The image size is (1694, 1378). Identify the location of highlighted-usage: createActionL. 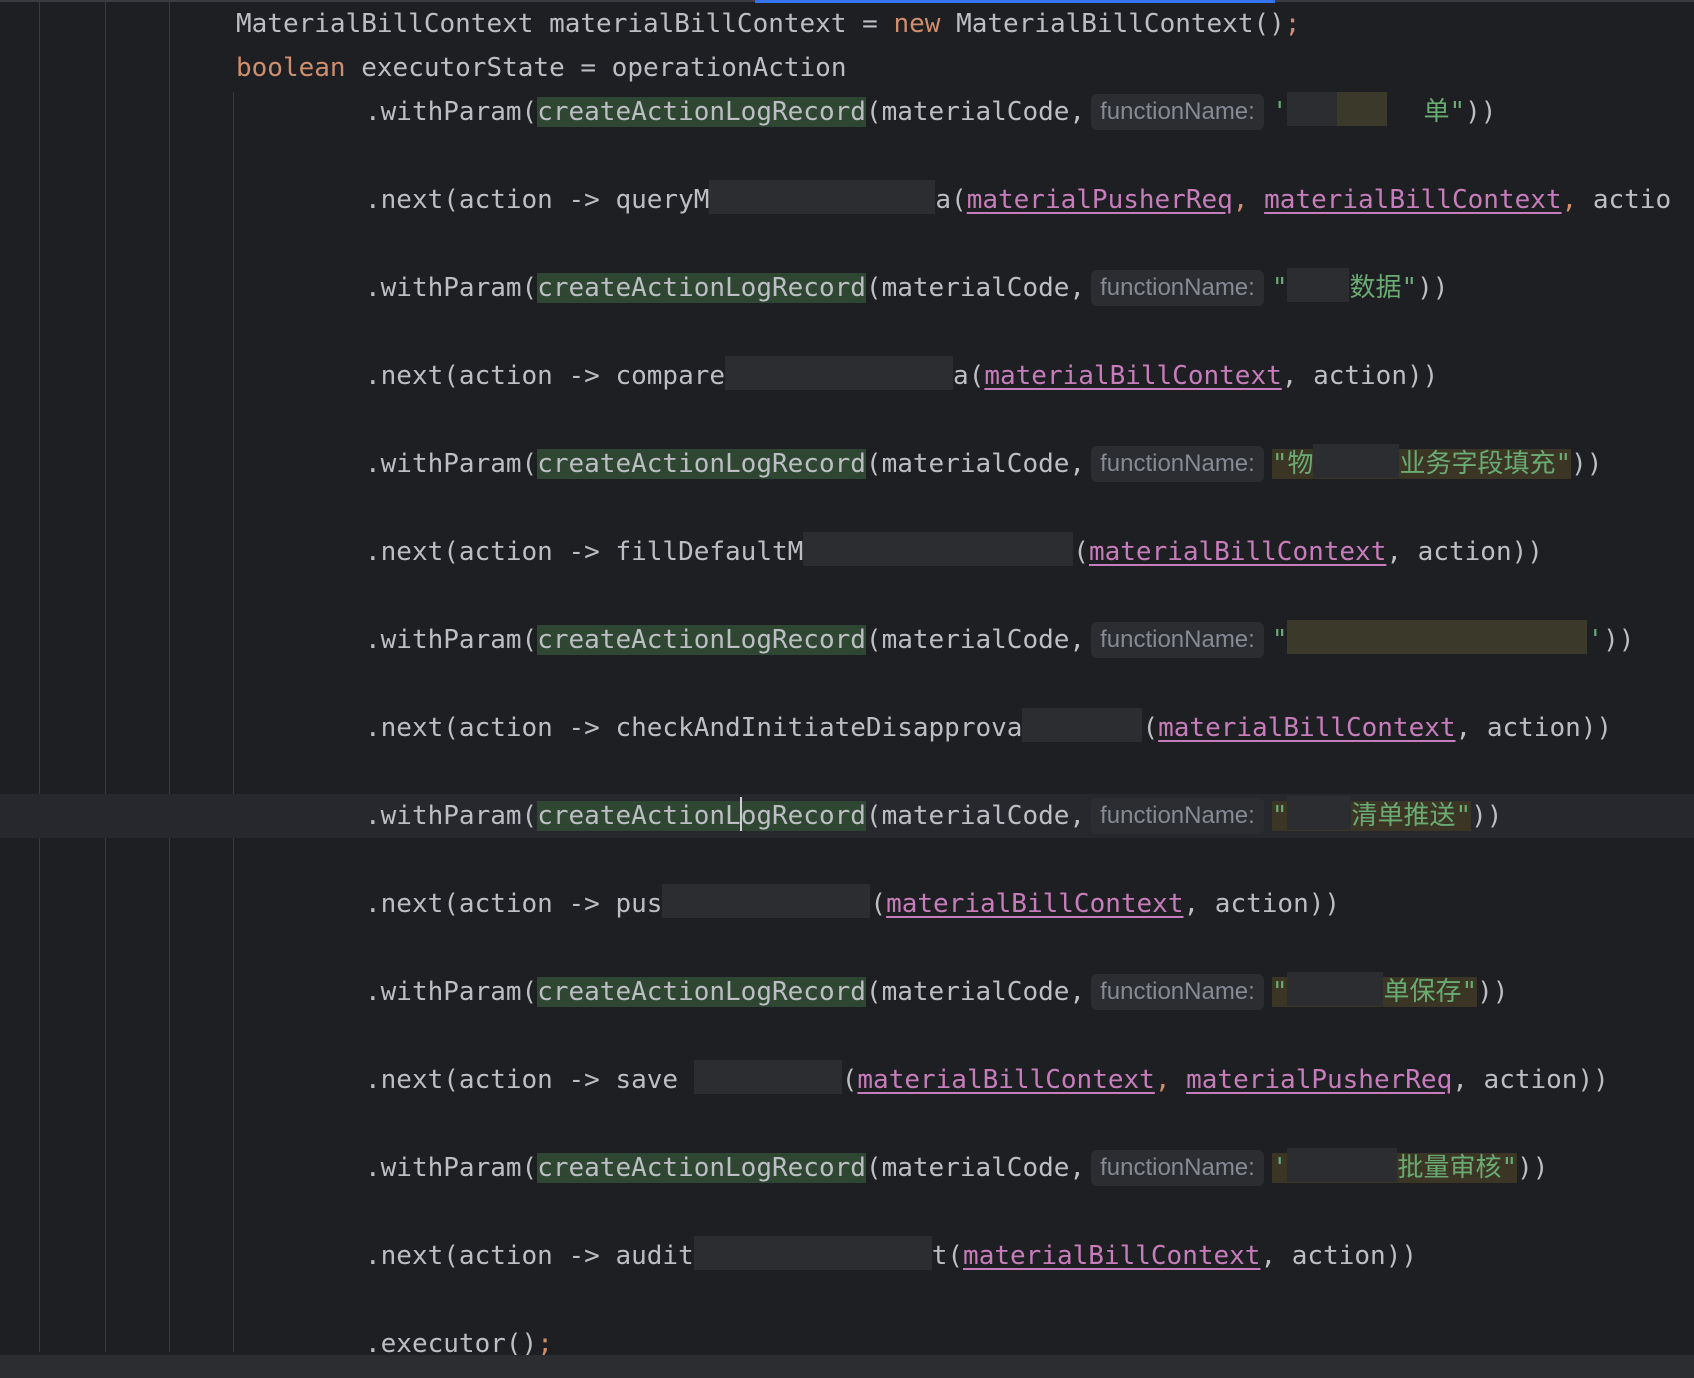
(639, 816).